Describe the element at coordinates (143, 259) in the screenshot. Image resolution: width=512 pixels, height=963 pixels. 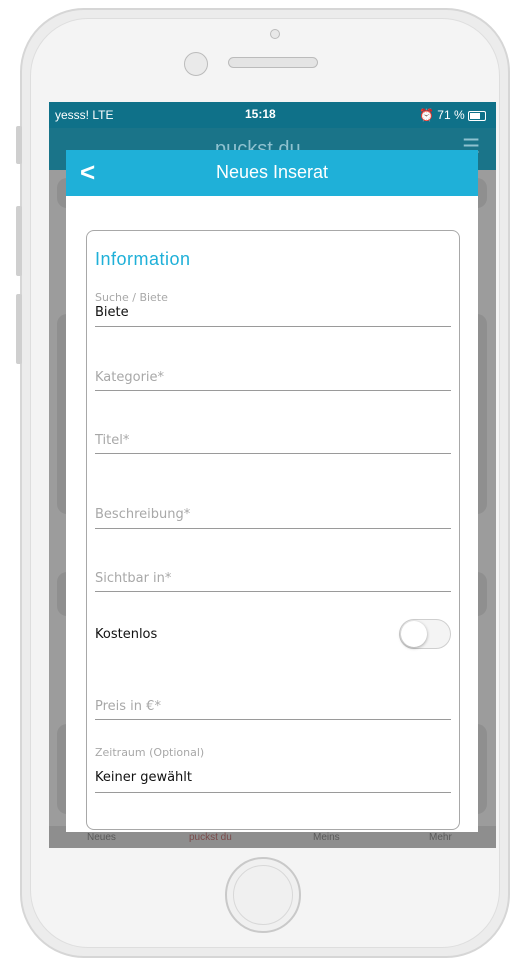
I see `section-title: Information` at that location.